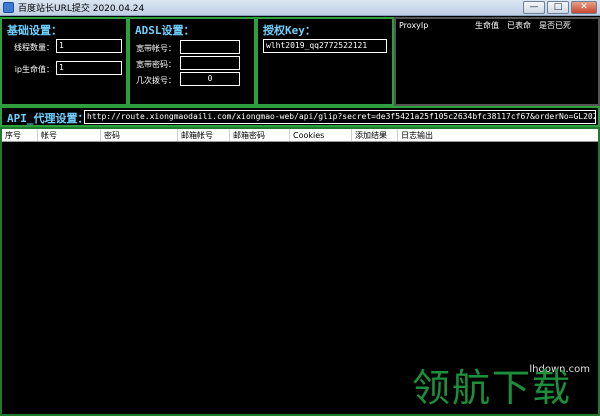  Describe the element at coordinates (34, 69) in the screenshot. I see `ip-life-label: ip生命值：` at that location.